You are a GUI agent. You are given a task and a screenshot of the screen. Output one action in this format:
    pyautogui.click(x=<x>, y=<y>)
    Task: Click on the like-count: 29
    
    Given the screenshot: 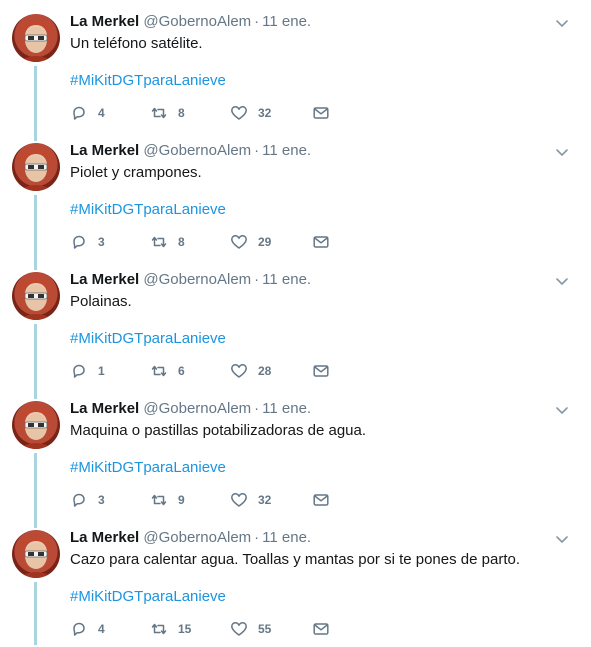 What is the action you would take?
    pyautogui.click(x=265, y=242)
    